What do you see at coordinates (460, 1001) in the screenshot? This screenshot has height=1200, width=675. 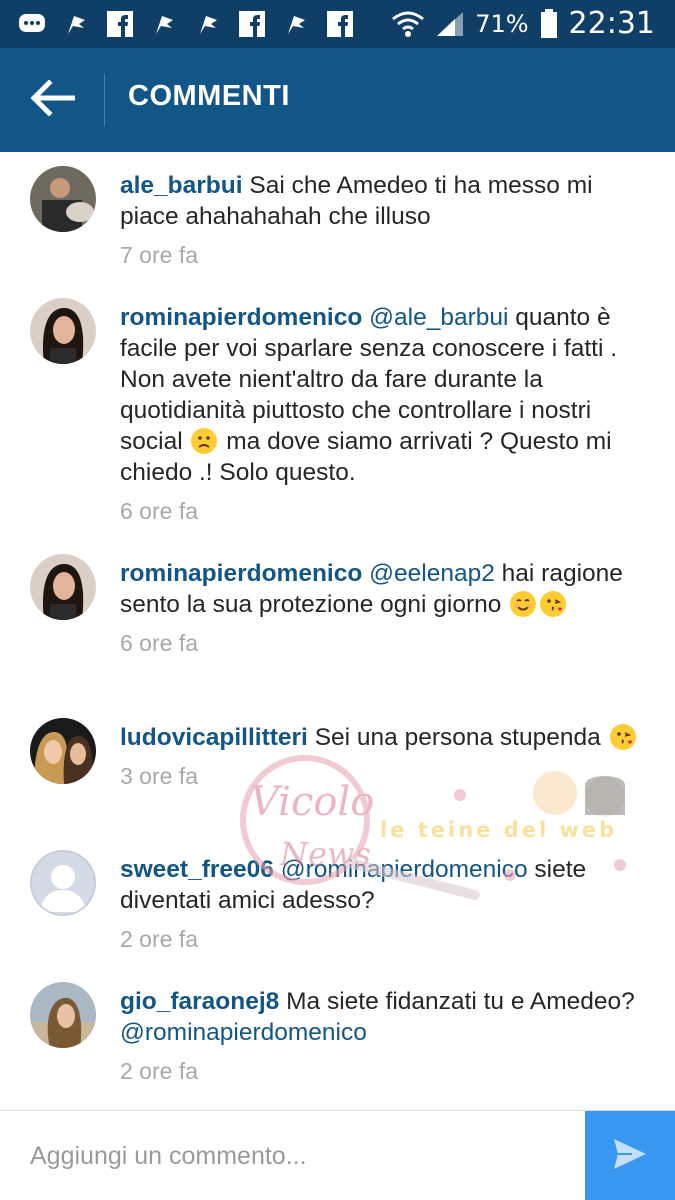 I see `comment-message: Ma siete fidanzati tu e Amedeo?` at bounding box center [460, 1001].